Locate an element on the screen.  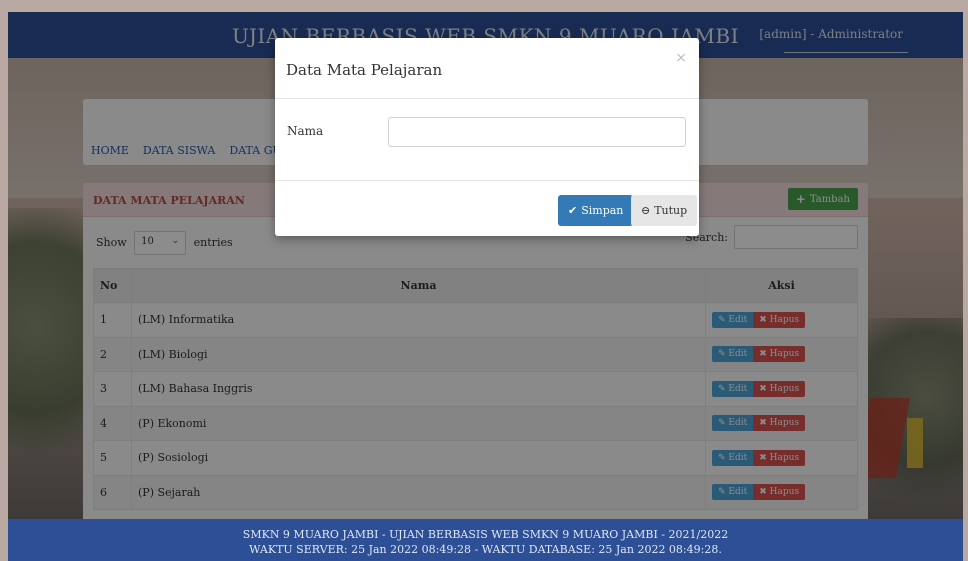
save-button: ✔ Simpan is located at coordinates (596, 210).